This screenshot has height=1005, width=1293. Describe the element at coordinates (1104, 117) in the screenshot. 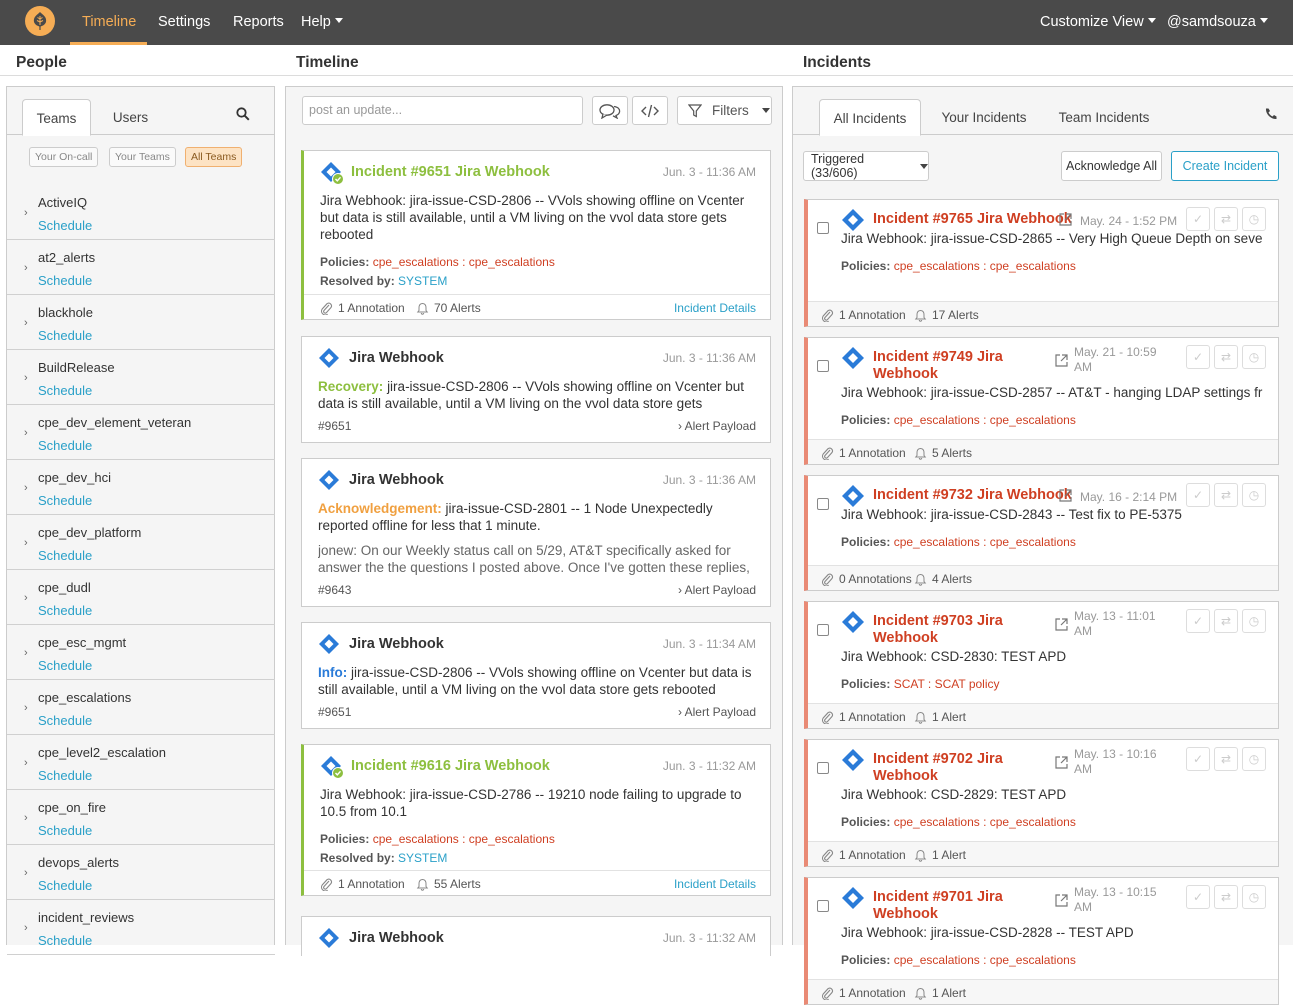

I see `tab-team-incidents: Team Incidents` at that location.